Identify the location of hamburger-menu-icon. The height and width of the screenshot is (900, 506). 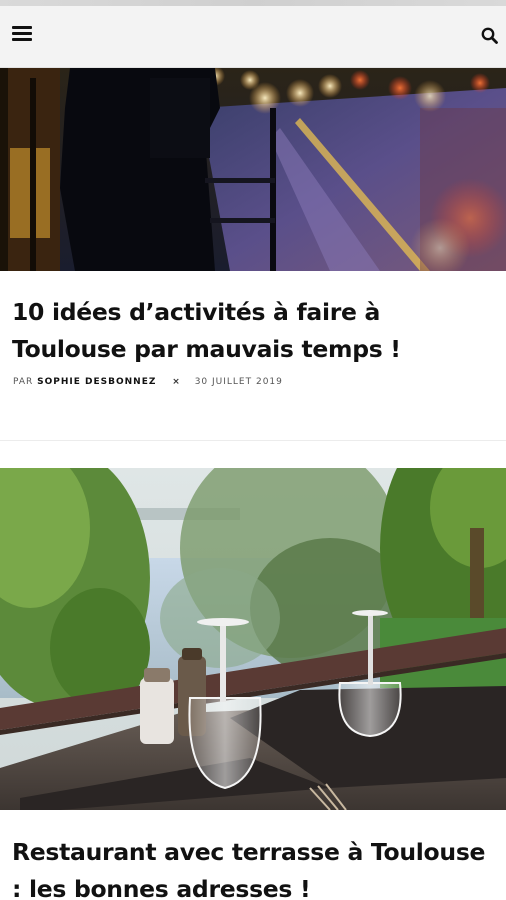
(23, 34).